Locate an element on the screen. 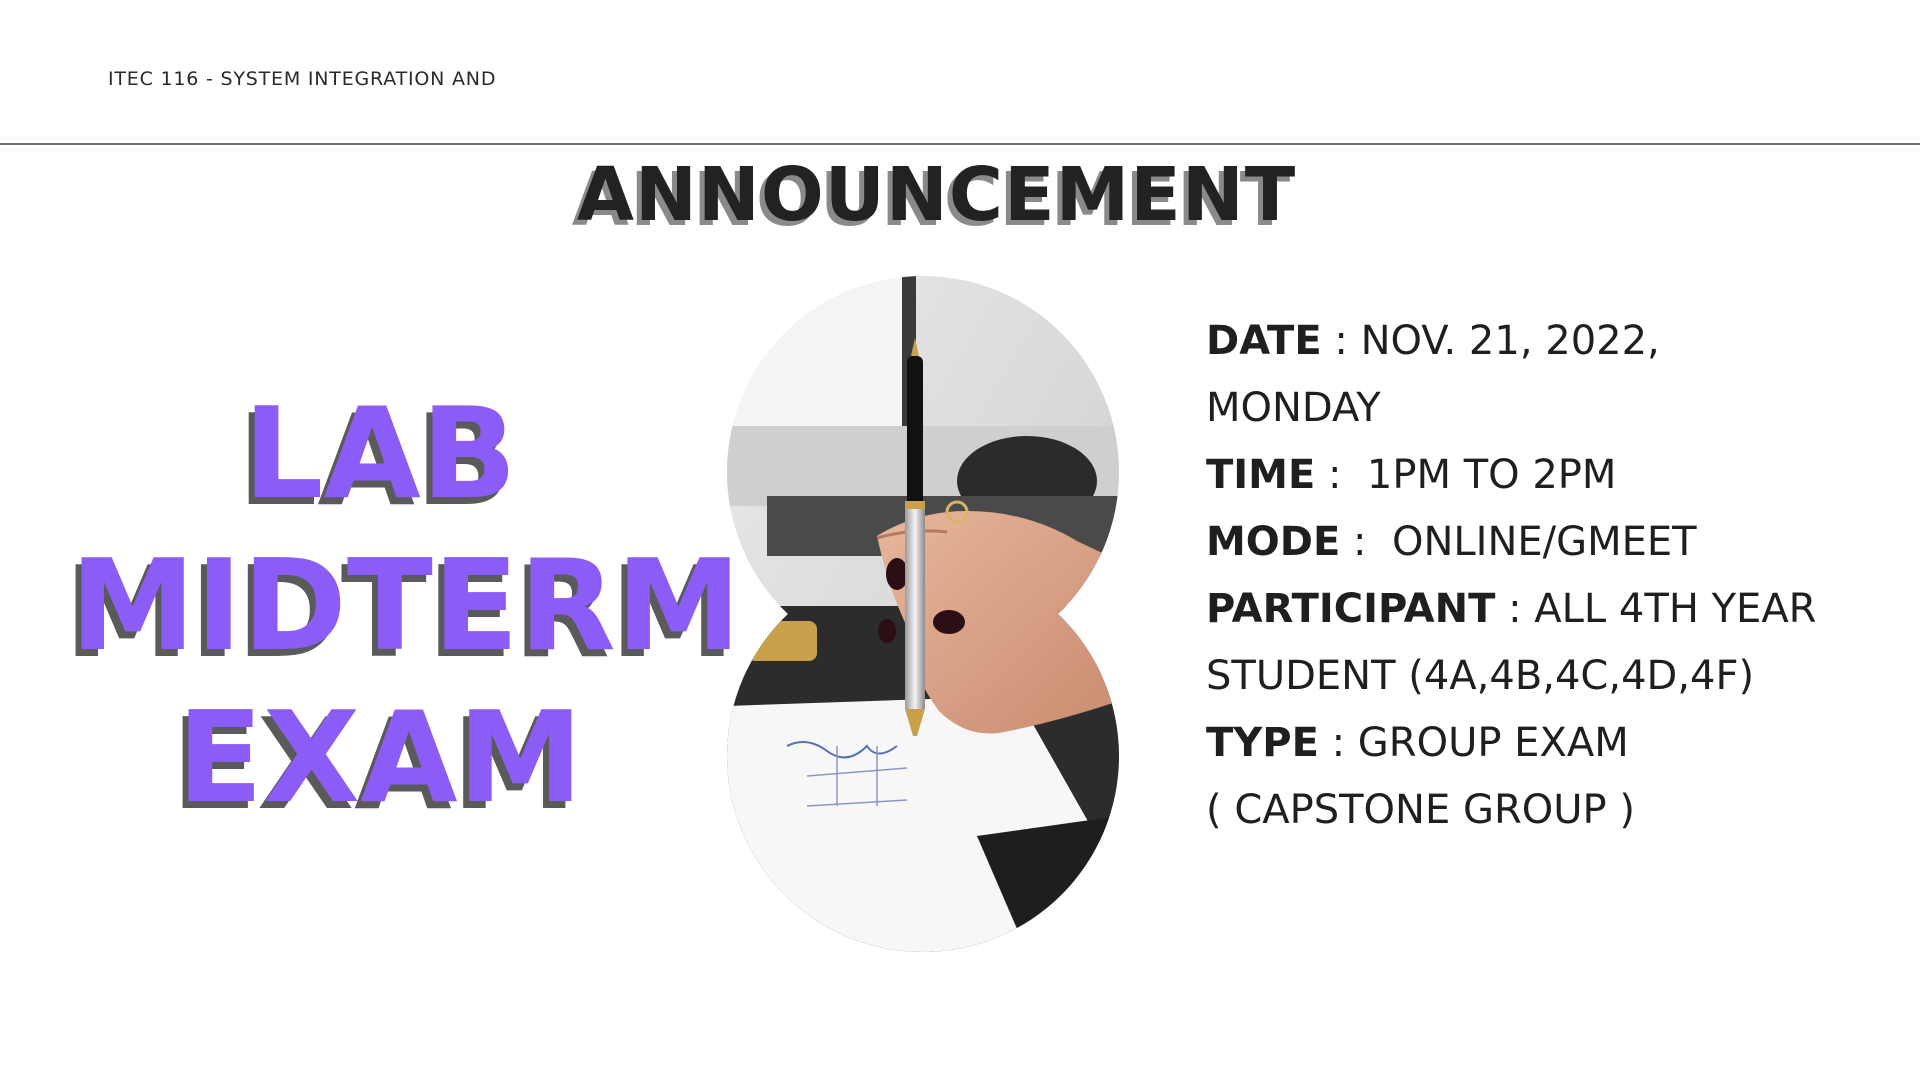  date-value: NOV. 21, 2022, is located at coordinates (1510, 341).